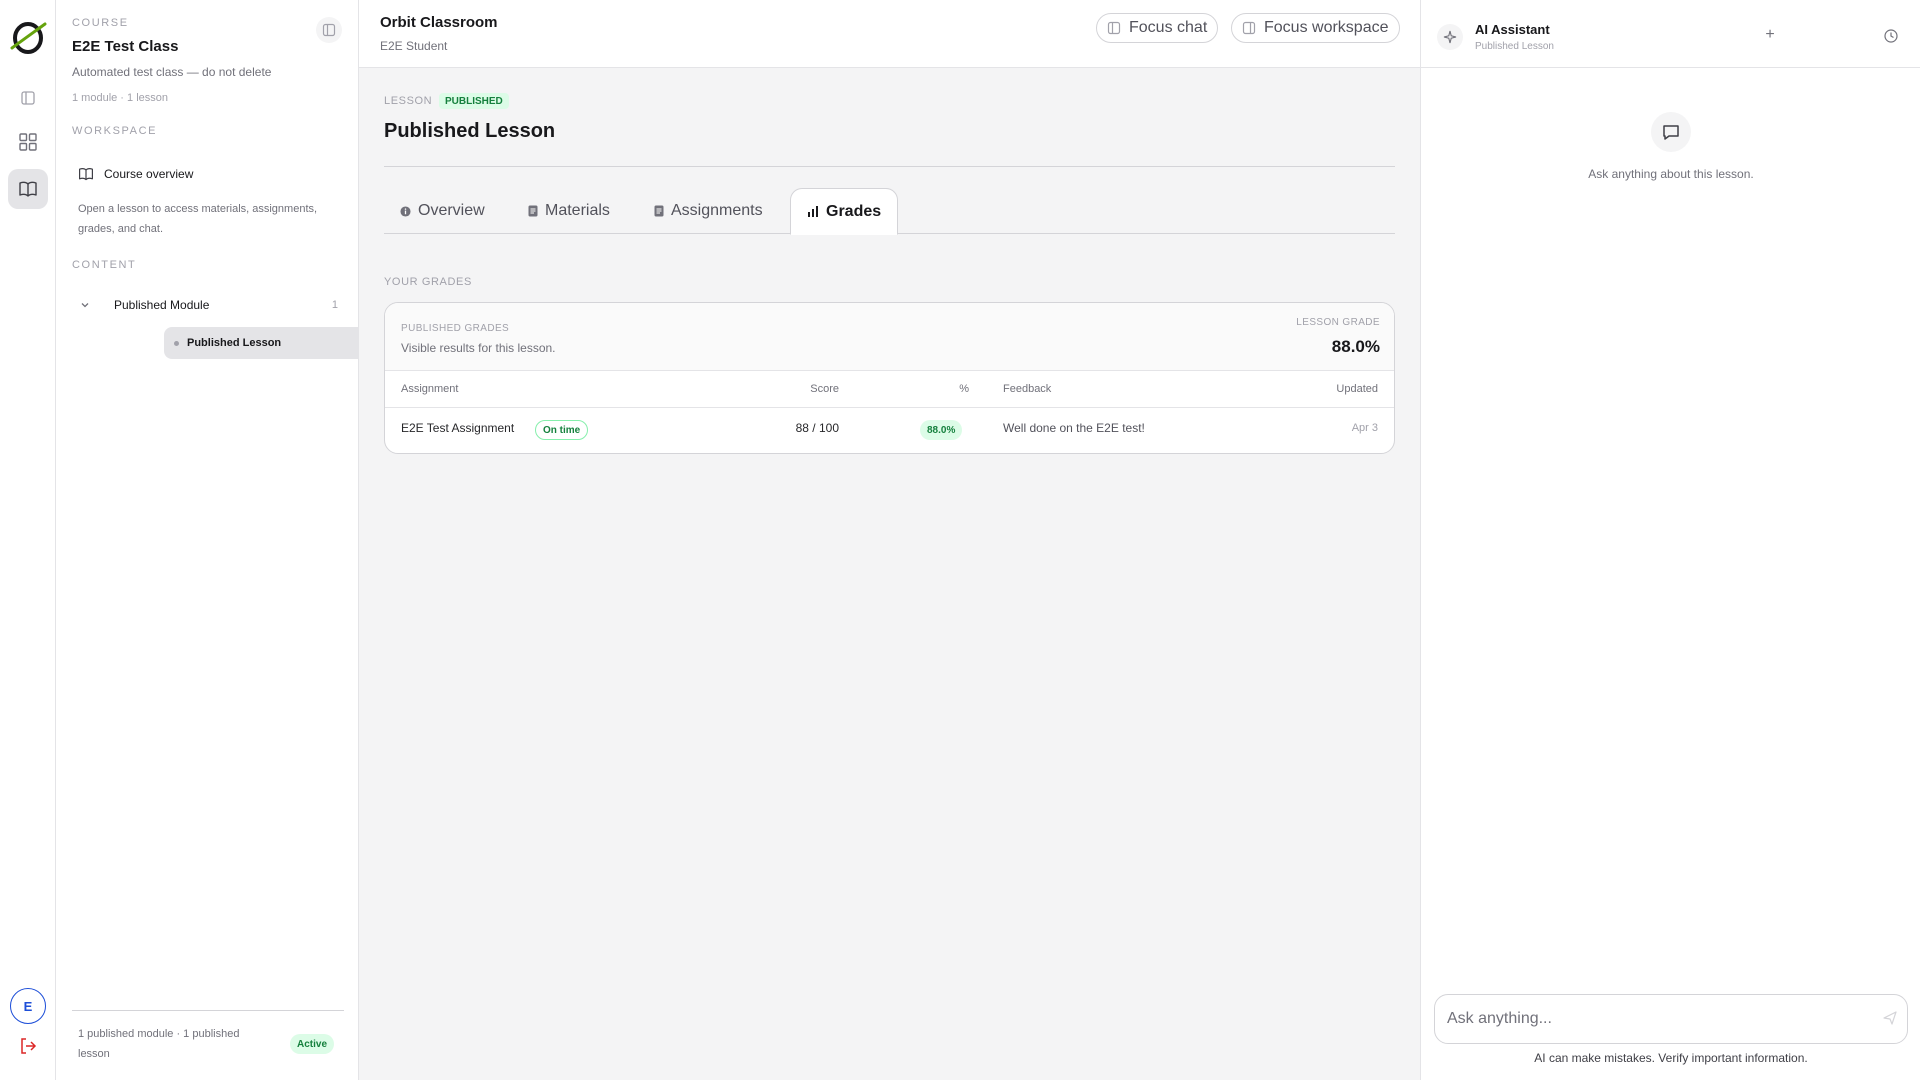 The image size is (1920, 1080). Describe the element at coordinates (172, 72) in the screenshot. I see `course-description: Automated test class — do not delete` at that location.